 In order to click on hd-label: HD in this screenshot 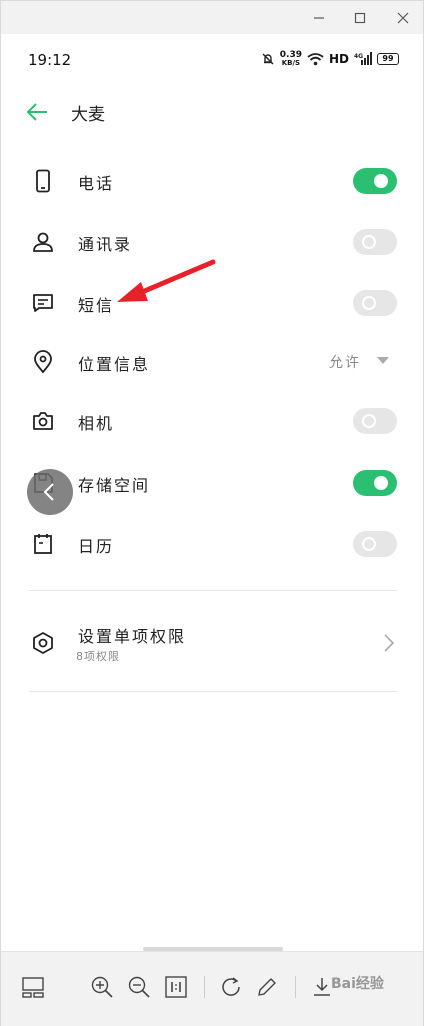, I will do `click(338, 59)`.